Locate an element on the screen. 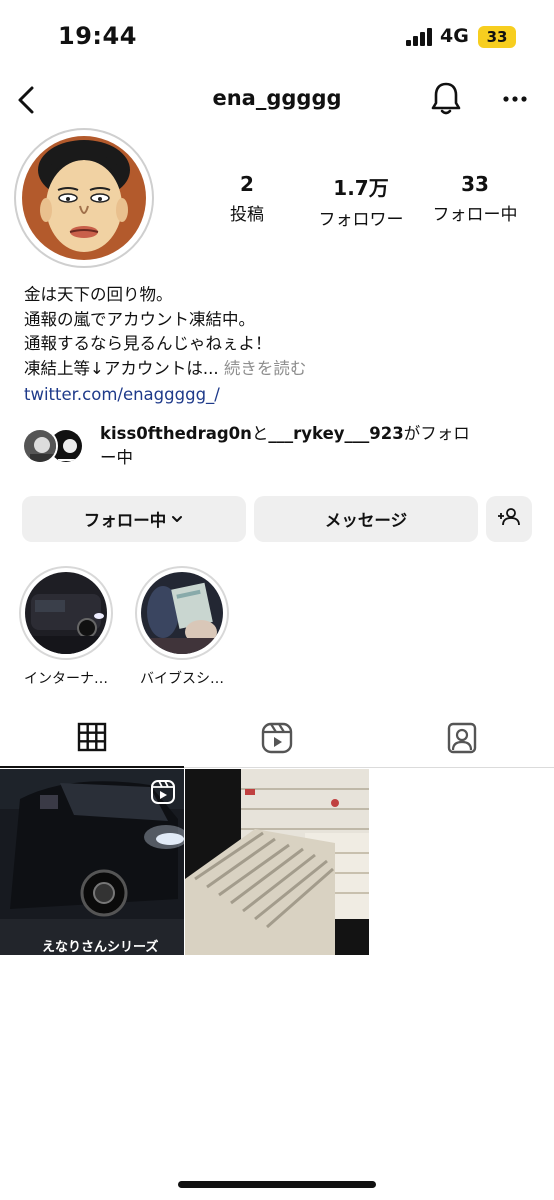  tab-tagged is located at coordinates (462, 740).